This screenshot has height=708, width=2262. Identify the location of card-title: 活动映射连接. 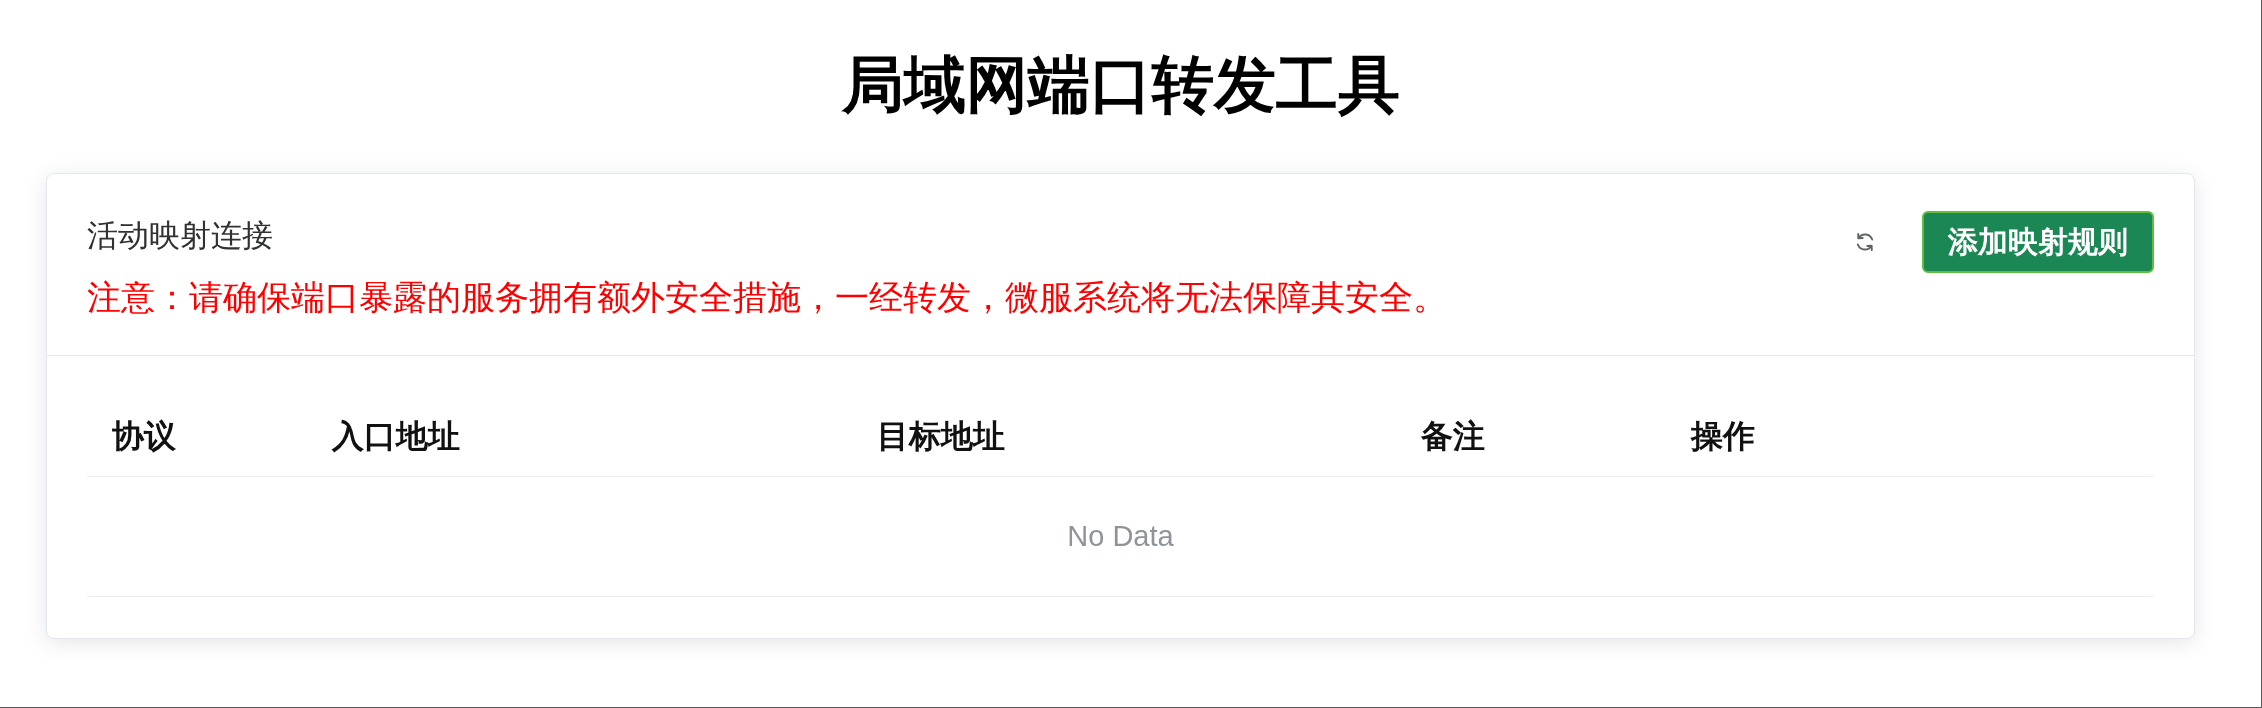
(180, 235).